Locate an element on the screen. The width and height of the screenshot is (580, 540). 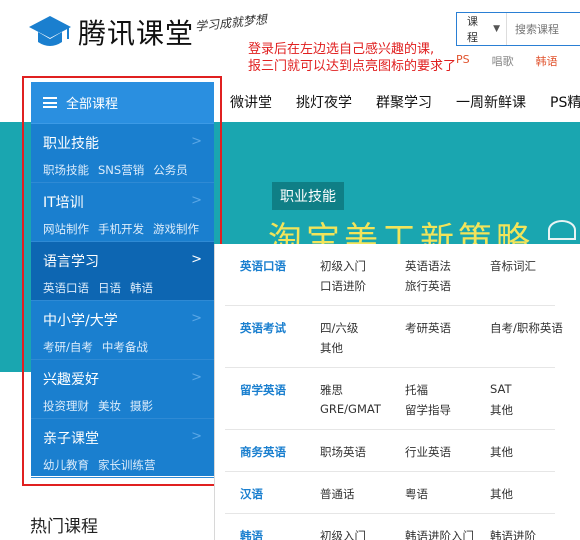
flyout-course-link: 韩语进阶 is located at coordinates (513, 534).